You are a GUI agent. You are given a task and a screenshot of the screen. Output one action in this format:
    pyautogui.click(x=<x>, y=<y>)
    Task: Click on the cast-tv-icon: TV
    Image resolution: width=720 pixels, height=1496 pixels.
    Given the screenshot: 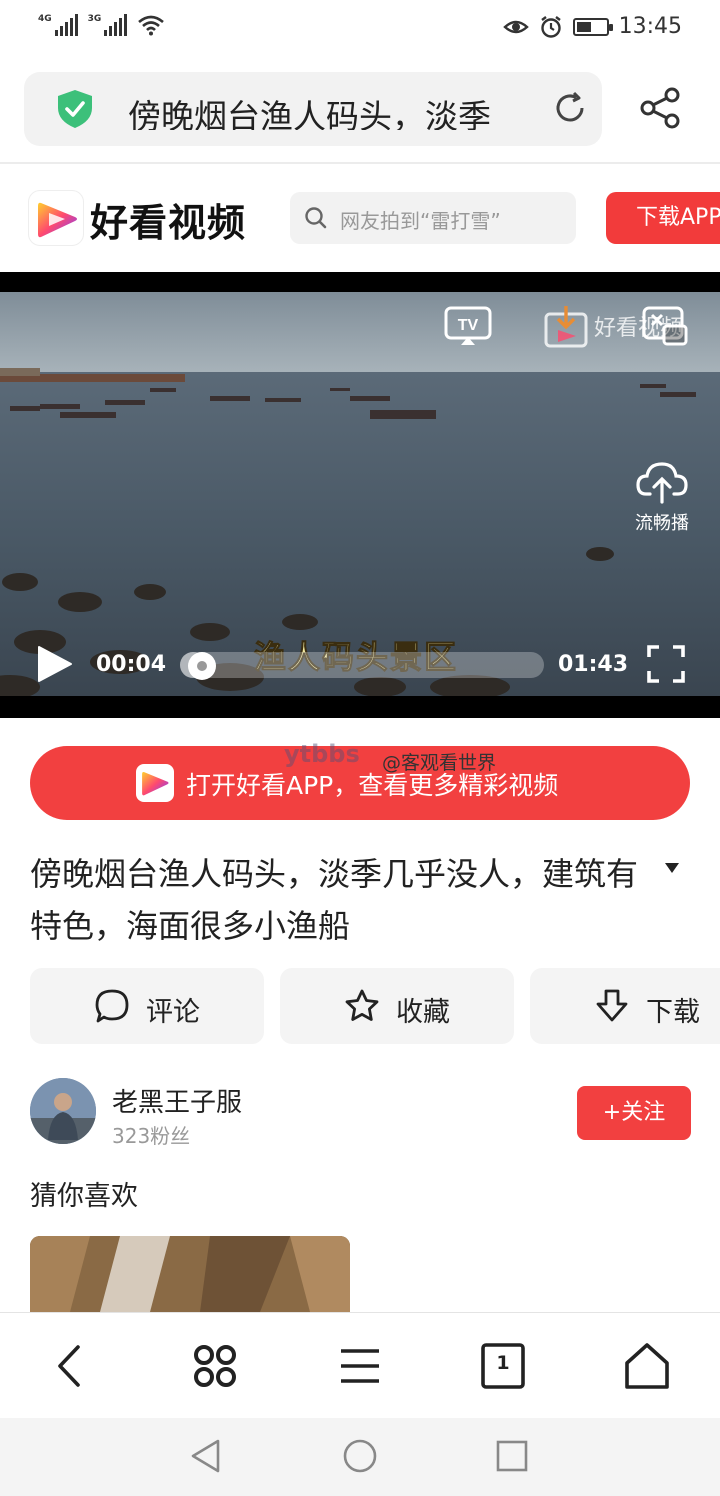 What is the action you would take?
    pyautogui.click(x=468, y=326)
    